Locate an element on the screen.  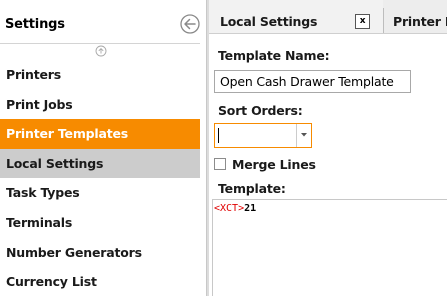
nav-item-local-settings: Local Settings is located at coordinates (100, 163).